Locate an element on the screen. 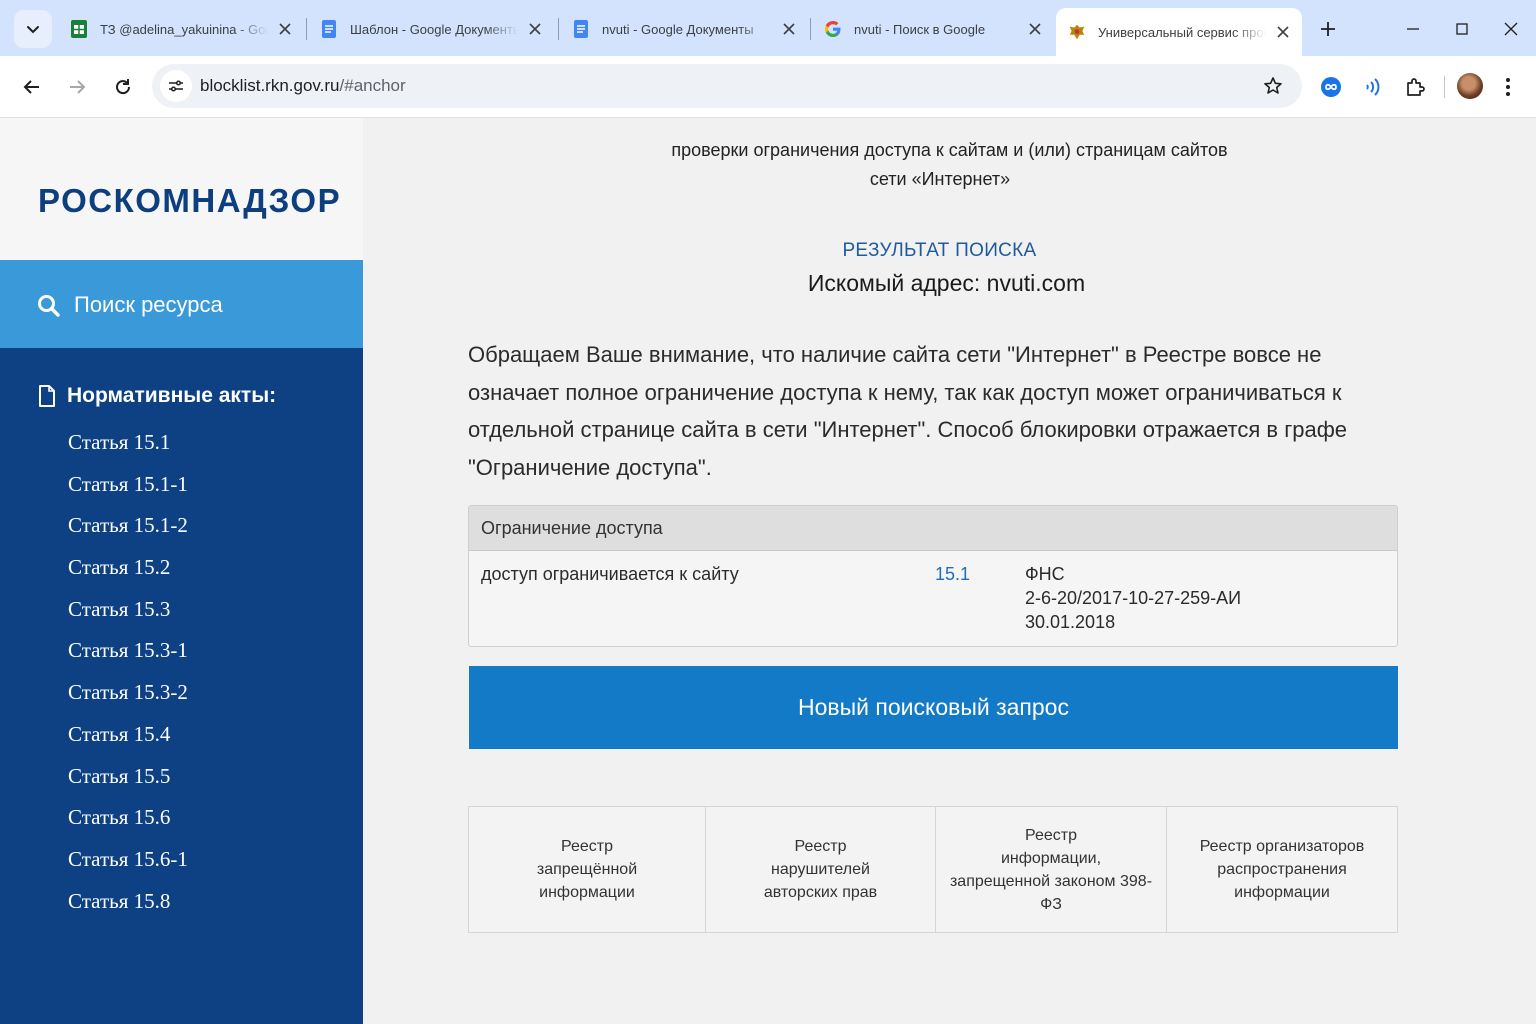 This screenshot has width=1536, height=1024. tab-google-search: nvuti - Поиск в Google is located at coordinates (933, 29).